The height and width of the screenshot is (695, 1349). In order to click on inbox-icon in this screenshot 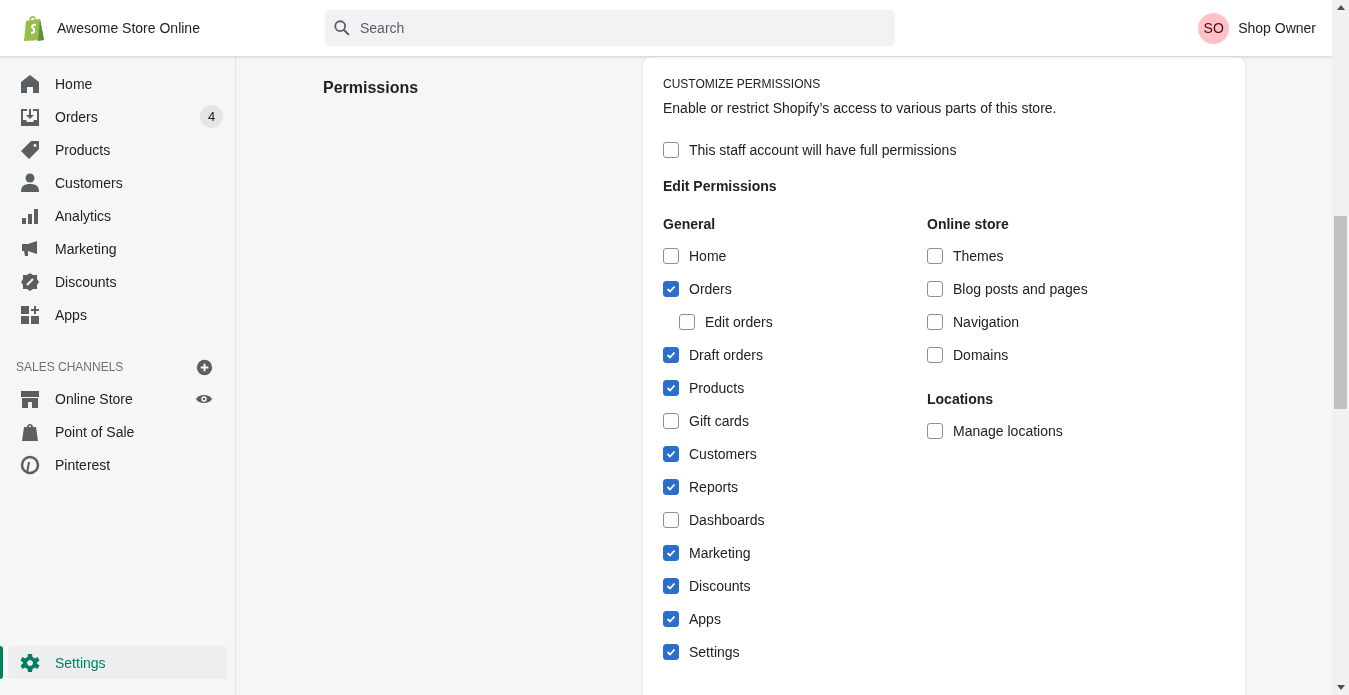, I will do `click(30, 116)`.